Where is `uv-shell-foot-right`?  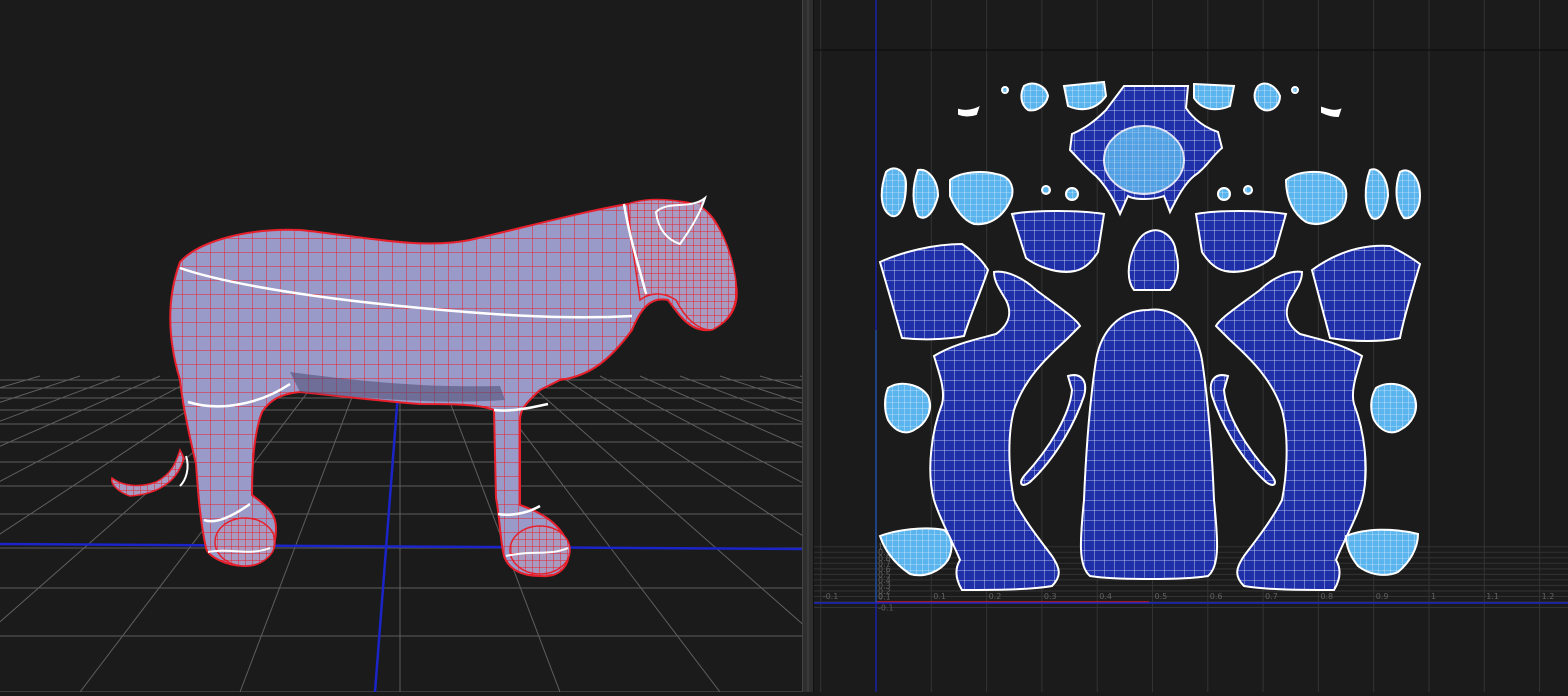 uv-shell-foot-right is located at coordinates (1382, 552).